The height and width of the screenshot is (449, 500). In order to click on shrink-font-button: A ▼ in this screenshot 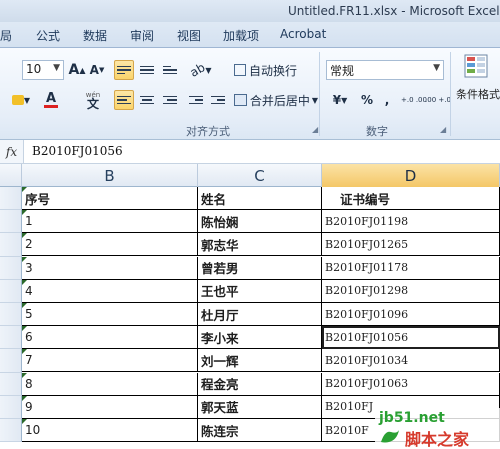, I will do `click(97, 70)`.